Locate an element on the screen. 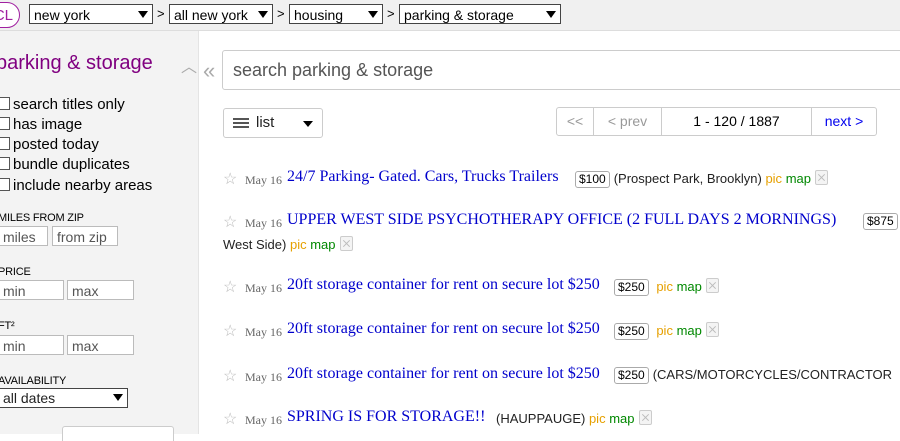 The height and width of the screenshot is (441, 900). checkbox-label: posted today is located at coordinates (56, 144).